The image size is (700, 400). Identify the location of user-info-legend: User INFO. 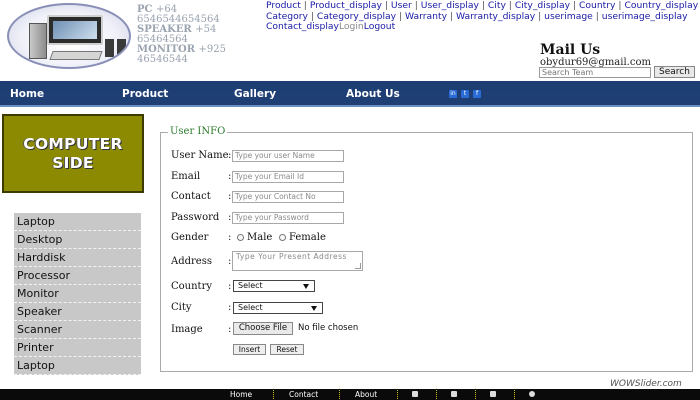
(198, 131).